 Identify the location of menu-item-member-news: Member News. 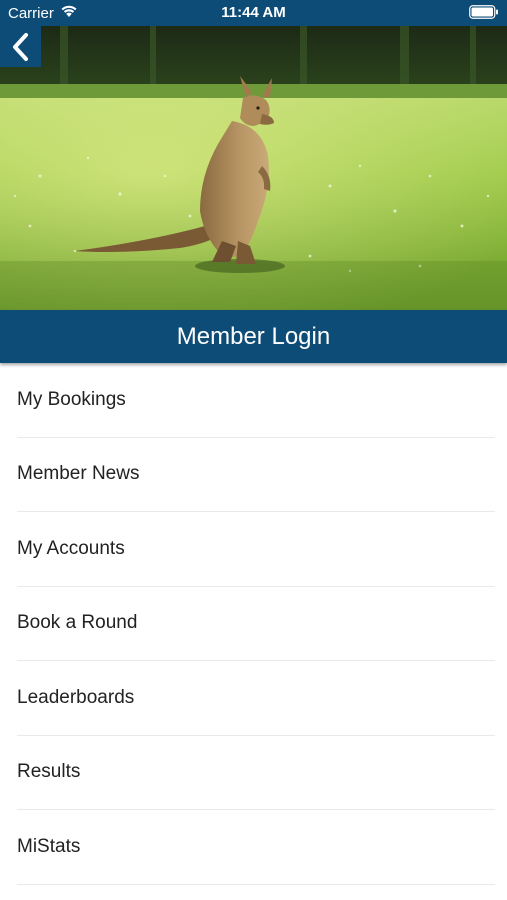
(256, 475).